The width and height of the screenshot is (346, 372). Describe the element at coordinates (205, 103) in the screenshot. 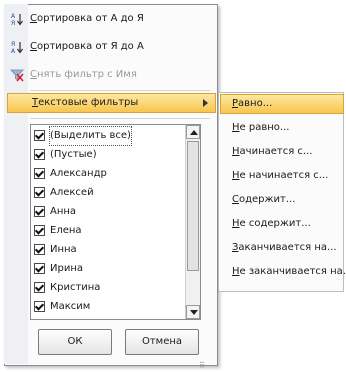

I see `chevron-right-icon` at that location.